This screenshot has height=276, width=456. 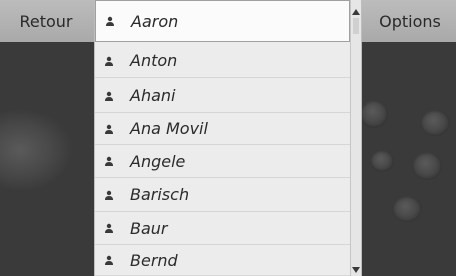 I want to click on scrollbar, so click(x=355, y=138).